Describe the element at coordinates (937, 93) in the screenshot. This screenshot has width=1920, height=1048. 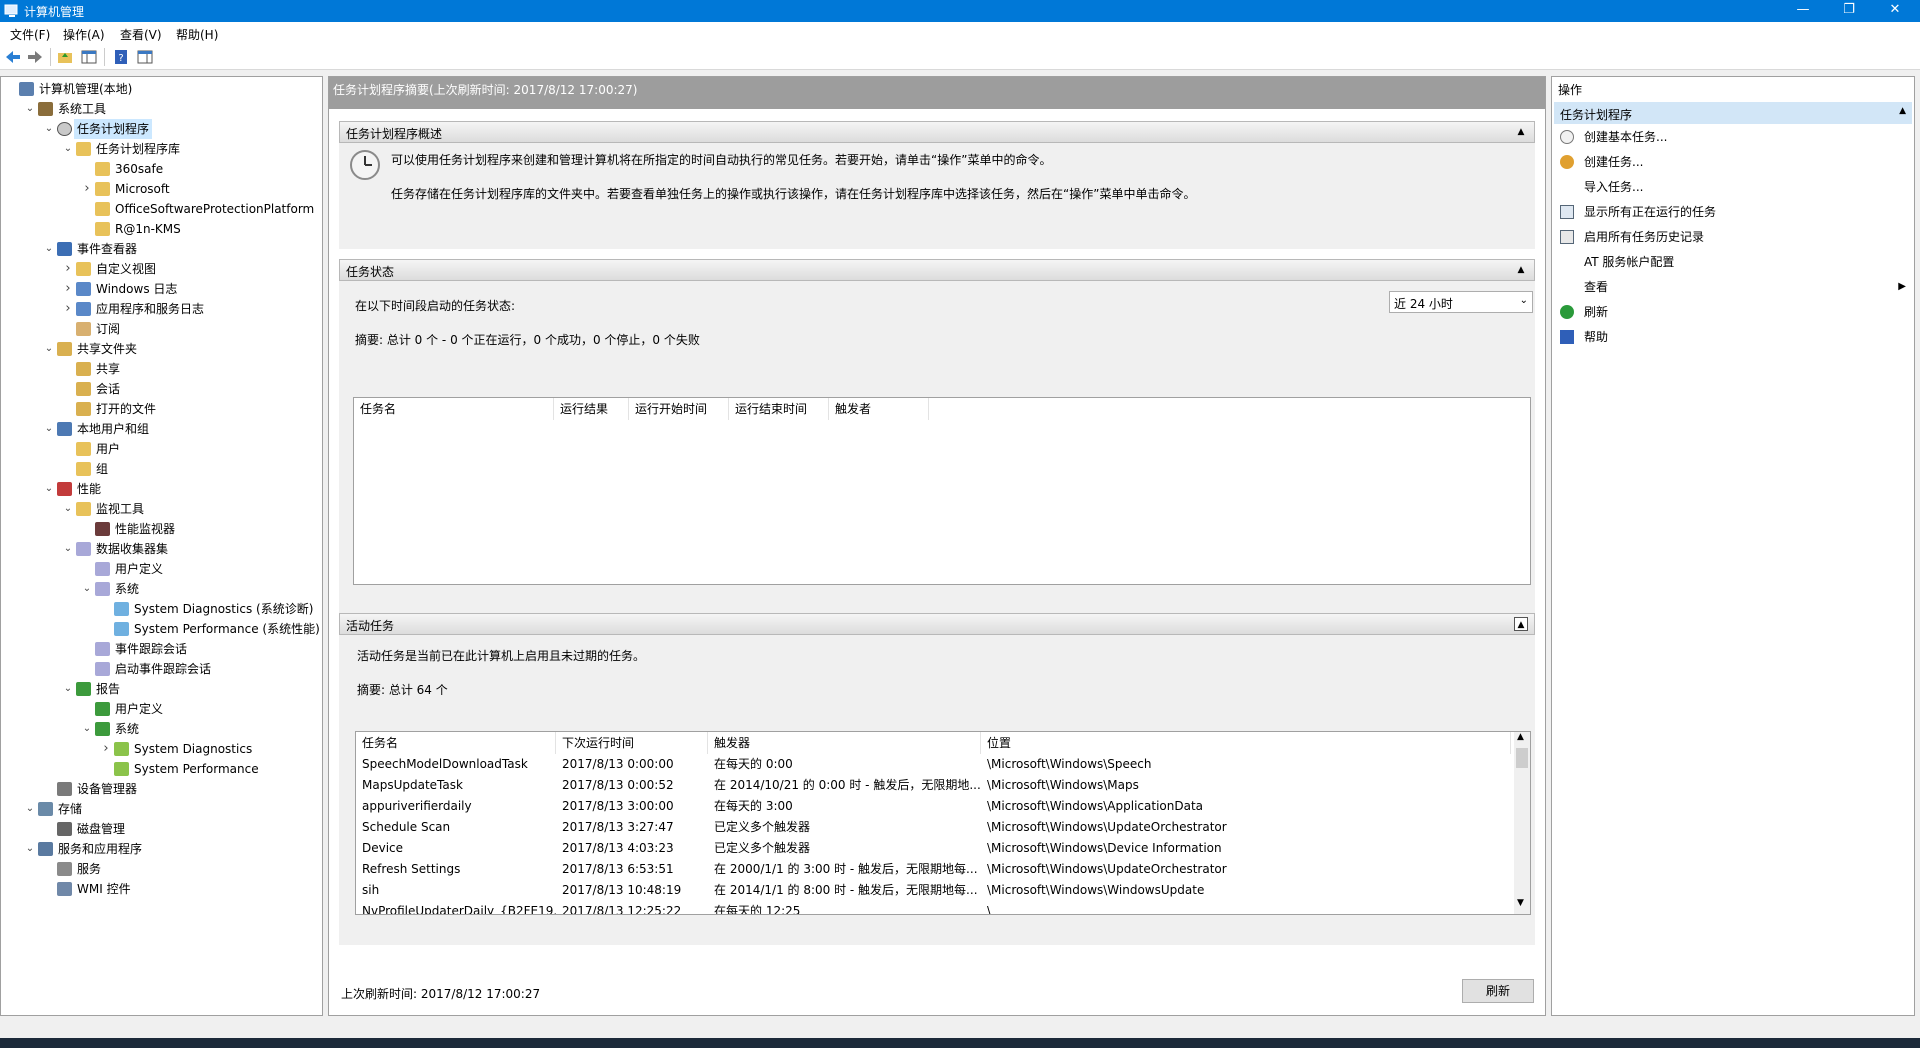
I see `summary-header: 任务计划程序摘要(上次刷新时间: 2017/8/12 17:00:27)` at that location.